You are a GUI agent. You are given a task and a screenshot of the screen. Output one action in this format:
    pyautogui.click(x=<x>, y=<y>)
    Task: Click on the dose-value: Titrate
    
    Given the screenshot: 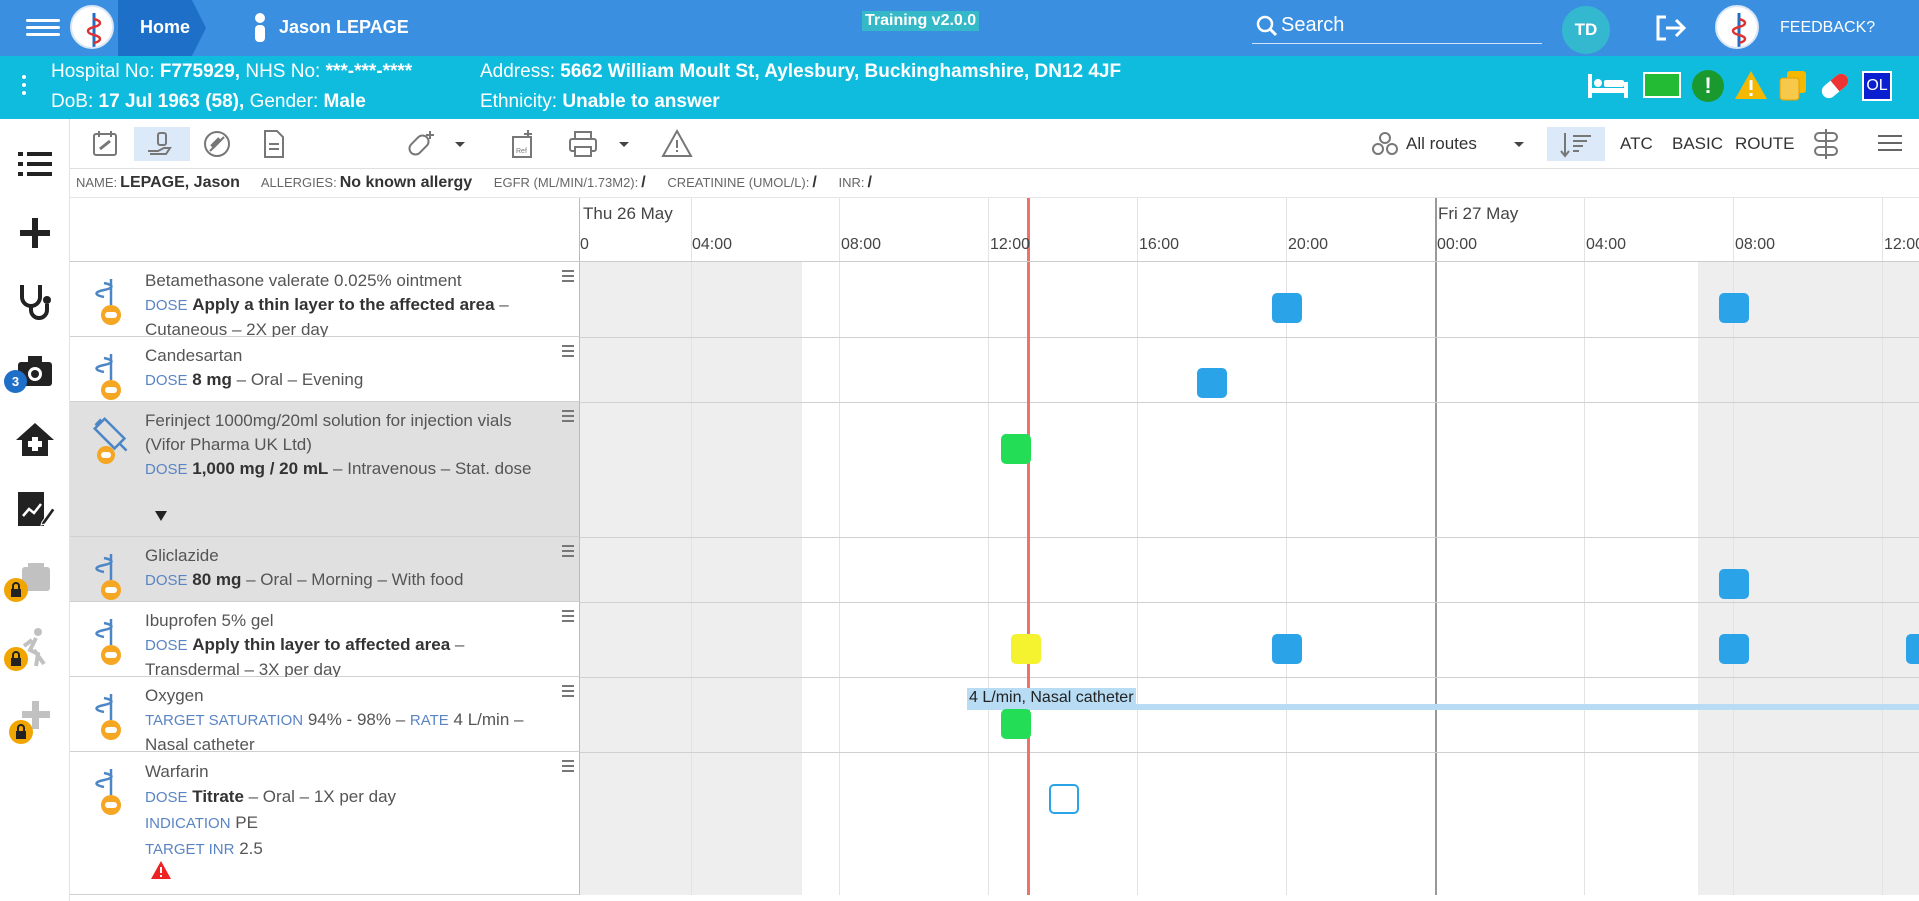 What is the action you would take?
    pyautogui.click(x=218, y=796)
    